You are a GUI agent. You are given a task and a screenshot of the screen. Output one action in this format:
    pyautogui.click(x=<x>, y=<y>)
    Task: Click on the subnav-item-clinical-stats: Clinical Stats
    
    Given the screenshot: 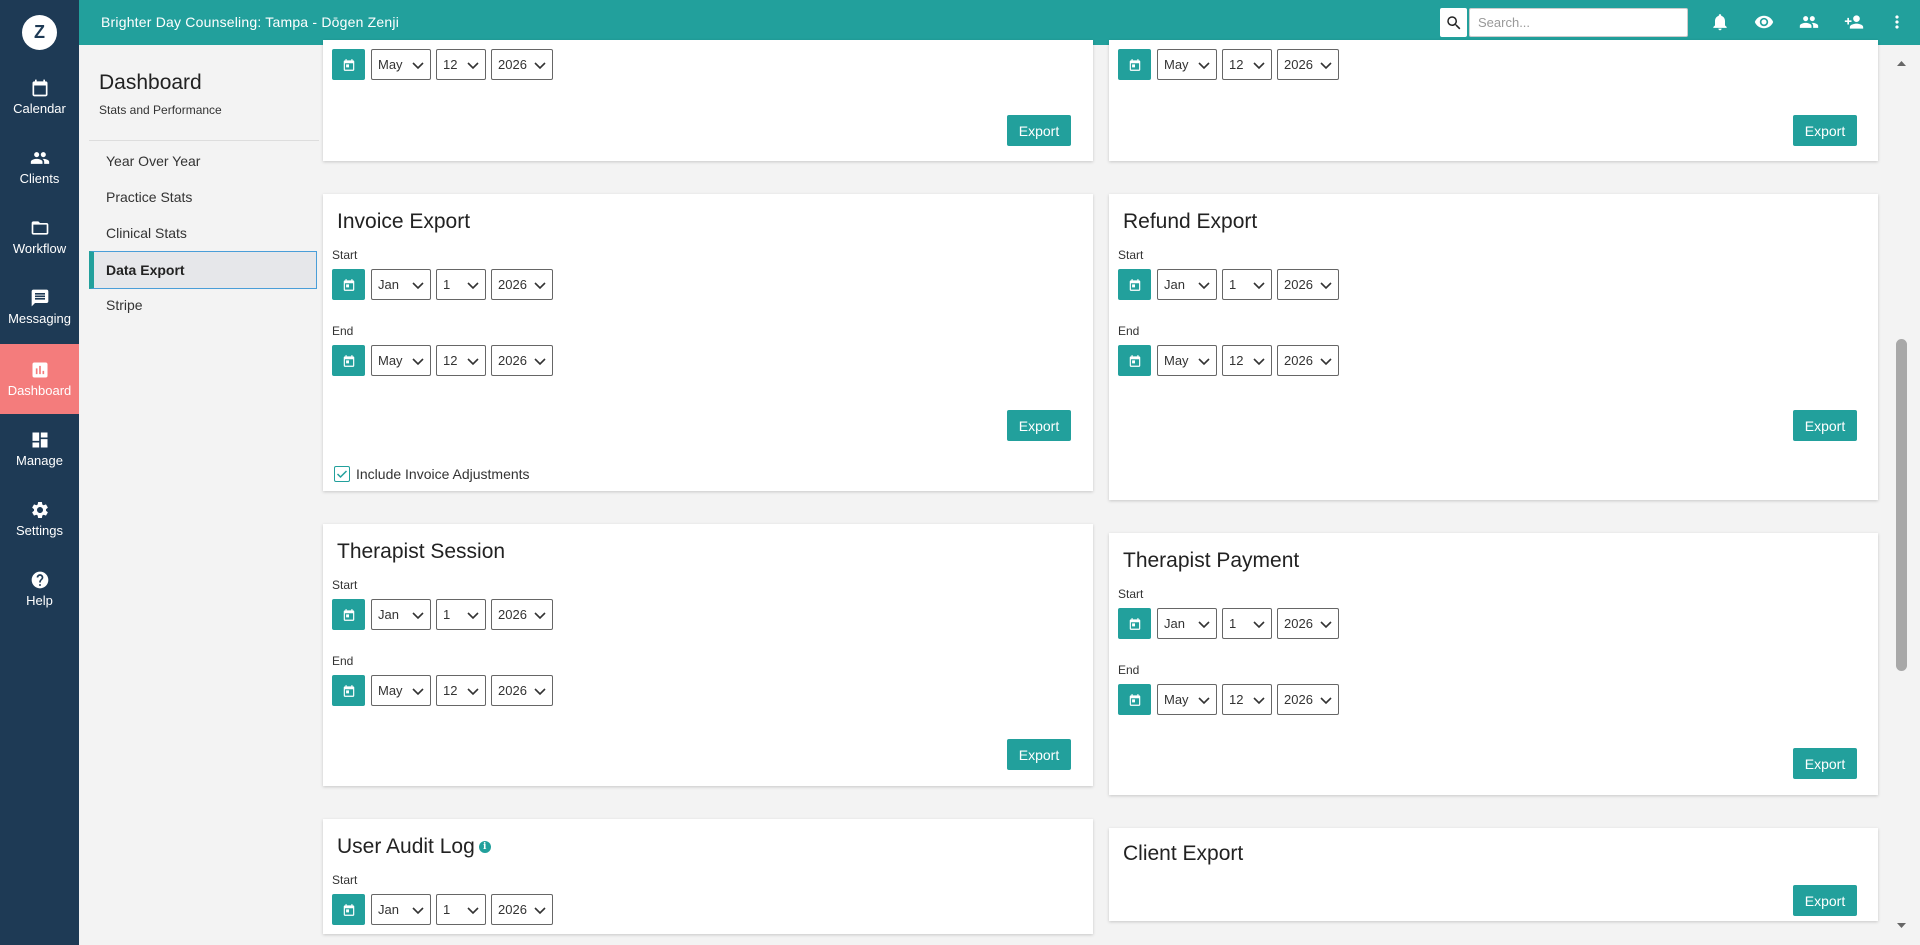 What is the action you would take?
    pyautogui.click(x=203, y=233)
    